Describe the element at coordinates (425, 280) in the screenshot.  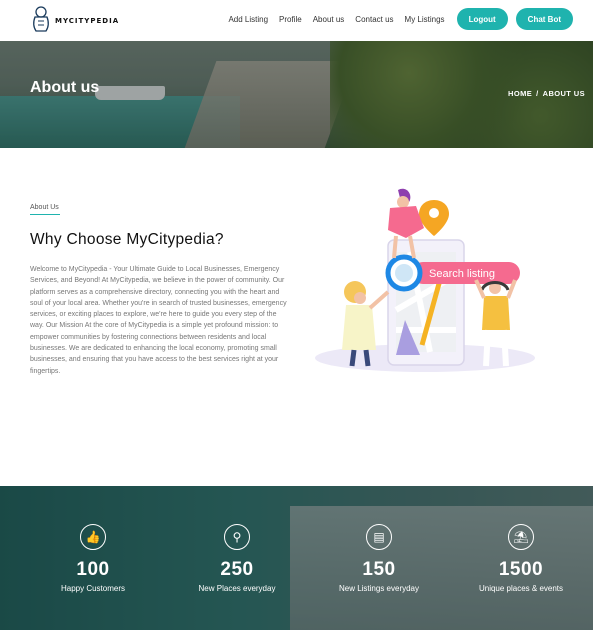
I see `search-listing-illustration: Search listing` at that location.